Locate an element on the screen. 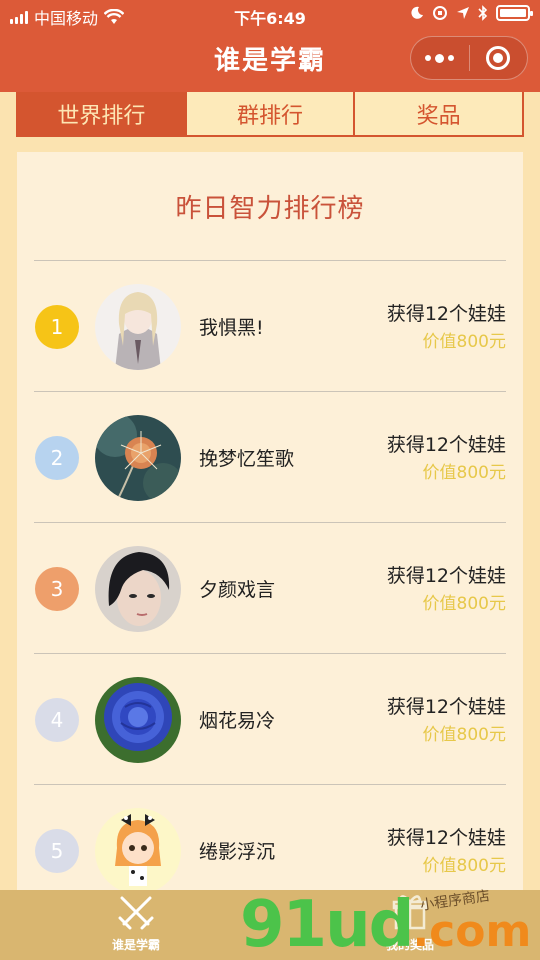 This screenshot has height=960, width=540. target-icon is located at coordinates (498, 58).